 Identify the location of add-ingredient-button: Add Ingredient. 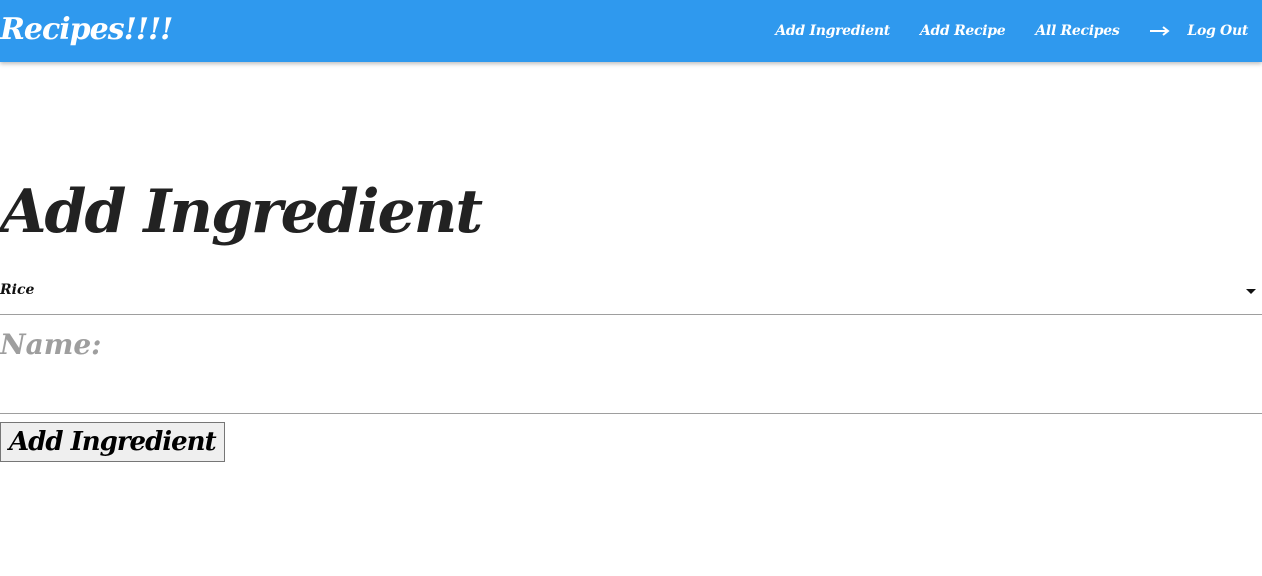
(112, 442).